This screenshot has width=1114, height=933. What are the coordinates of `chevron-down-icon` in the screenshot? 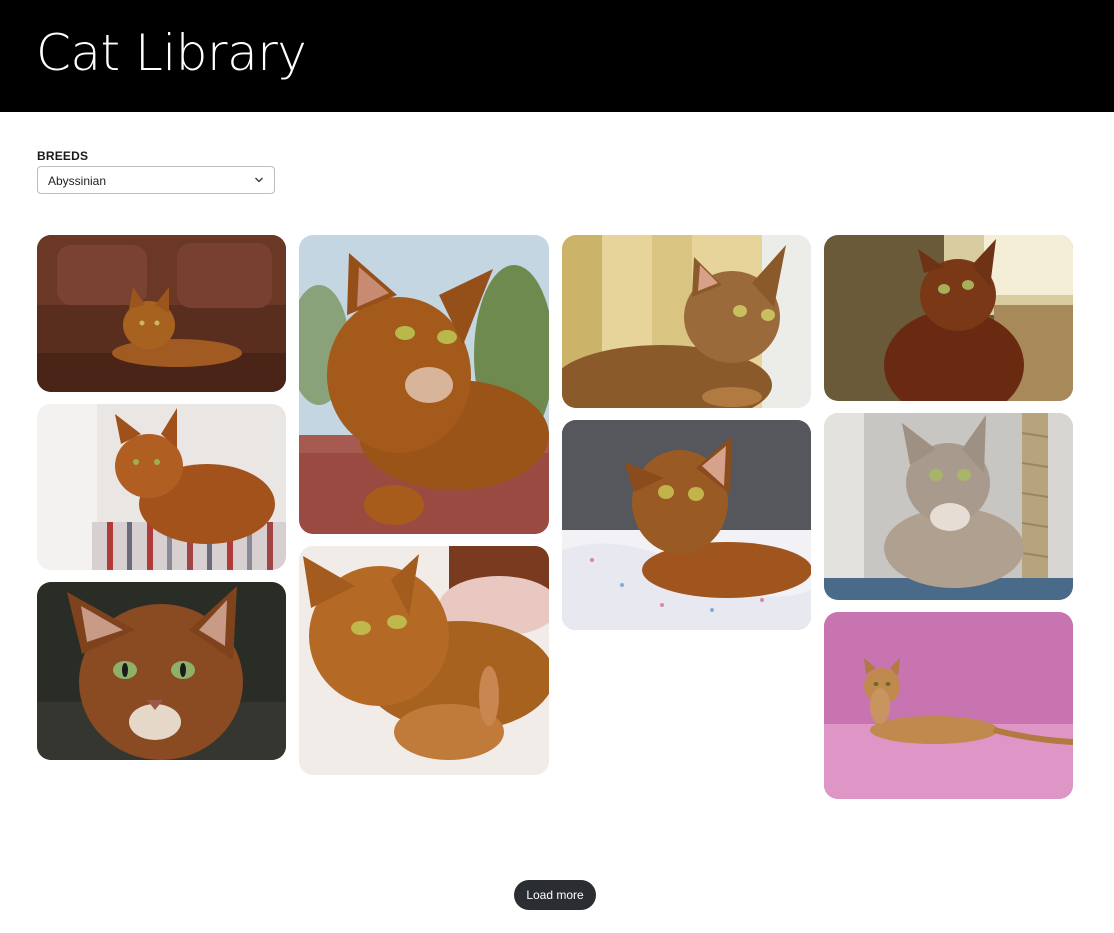 It's located at (259, 180).